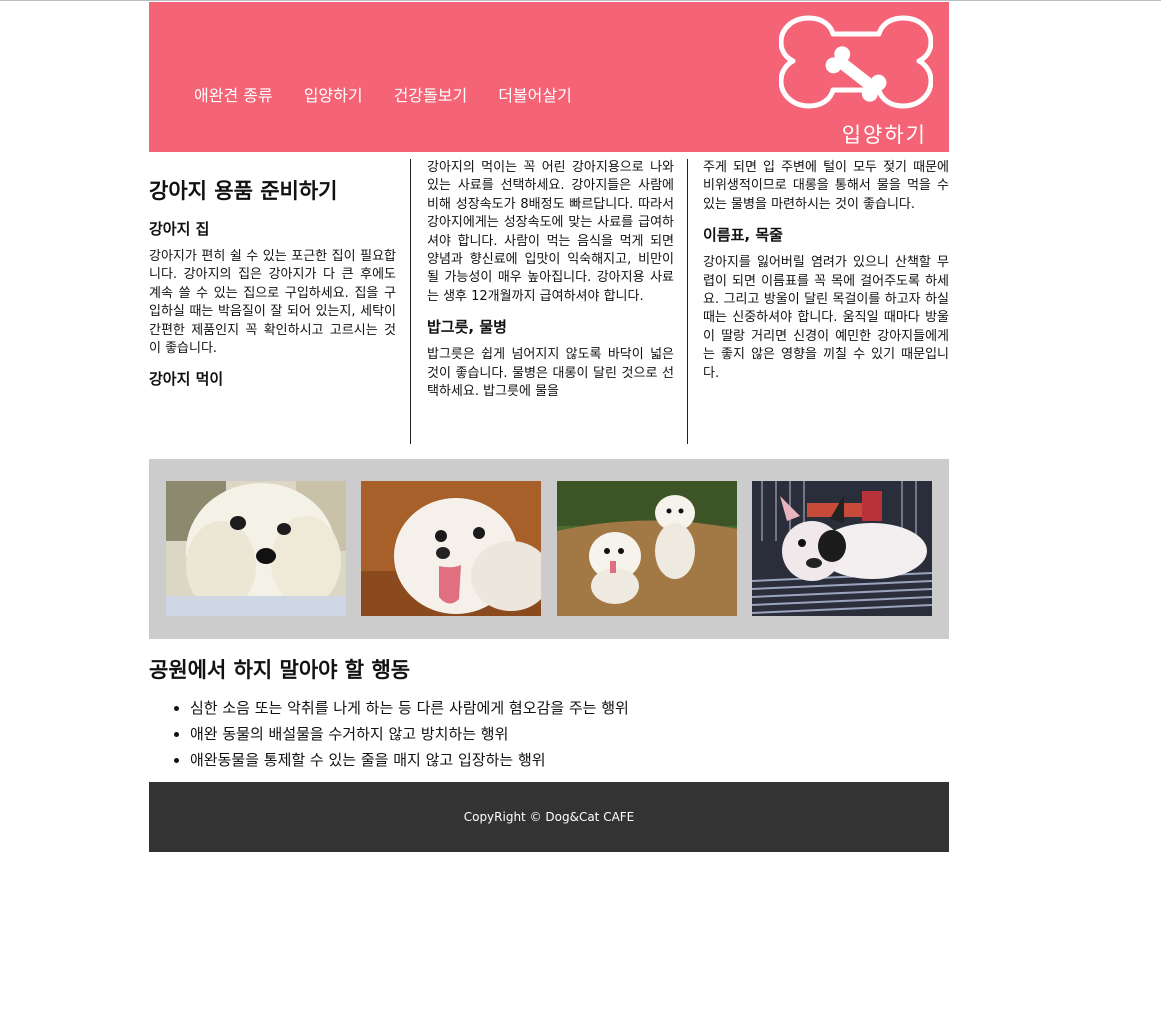 The width and height of the screenshot is (1161, 1011). I want to click on rules-item: 심한 소음 또는 악취를 나게 하는 등 다른 사람에게 혐오감을 주는 행위, so click(569, 708).